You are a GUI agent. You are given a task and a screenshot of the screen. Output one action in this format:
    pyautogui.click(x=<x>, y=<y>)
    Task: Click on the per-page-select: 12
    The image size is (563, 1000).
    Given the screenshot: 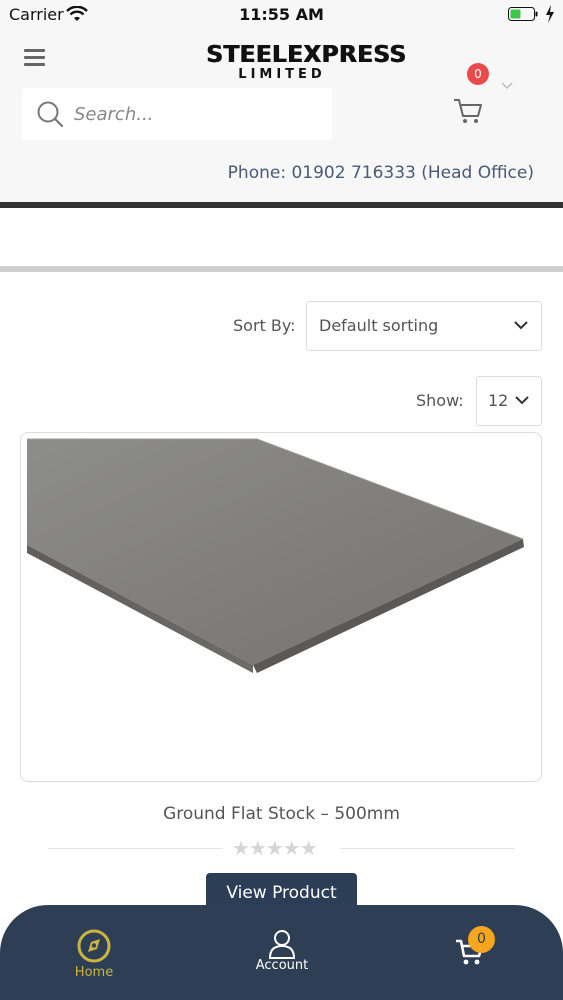 What is the action you would take?
    pyautogui.click(x=509, y=401)
    